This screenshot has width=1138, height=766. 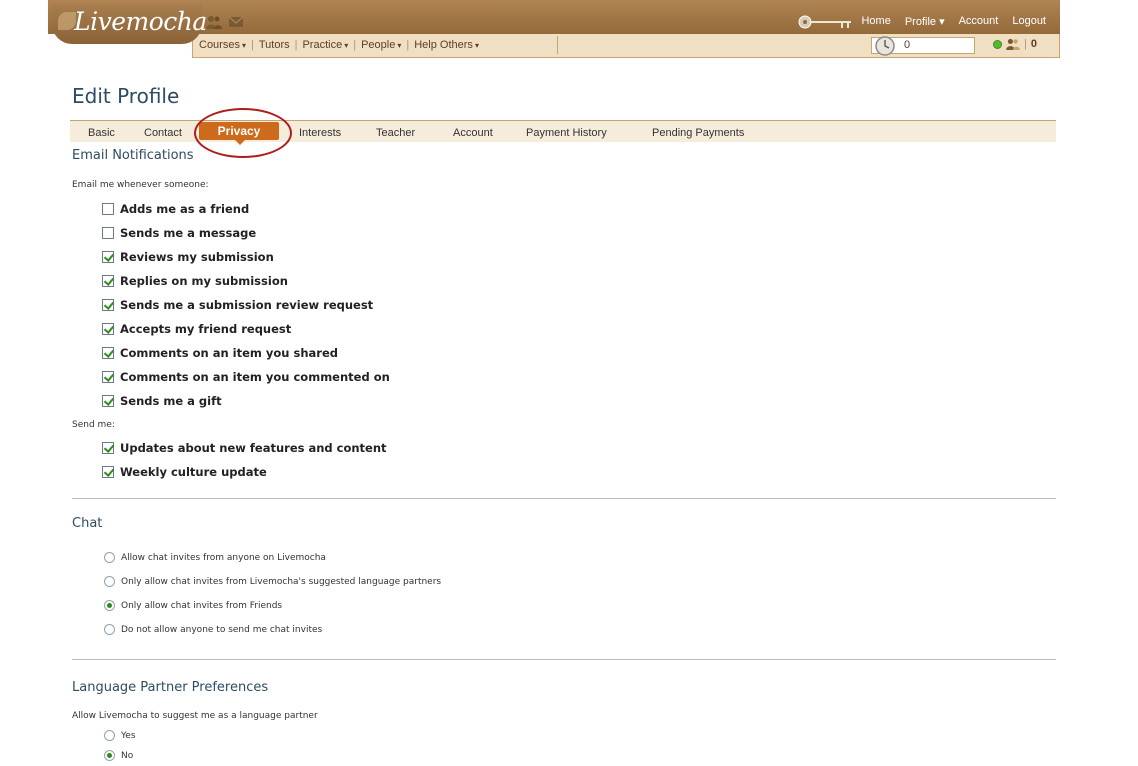 I want to click on home-link: Home, so click(x=875, y=21).